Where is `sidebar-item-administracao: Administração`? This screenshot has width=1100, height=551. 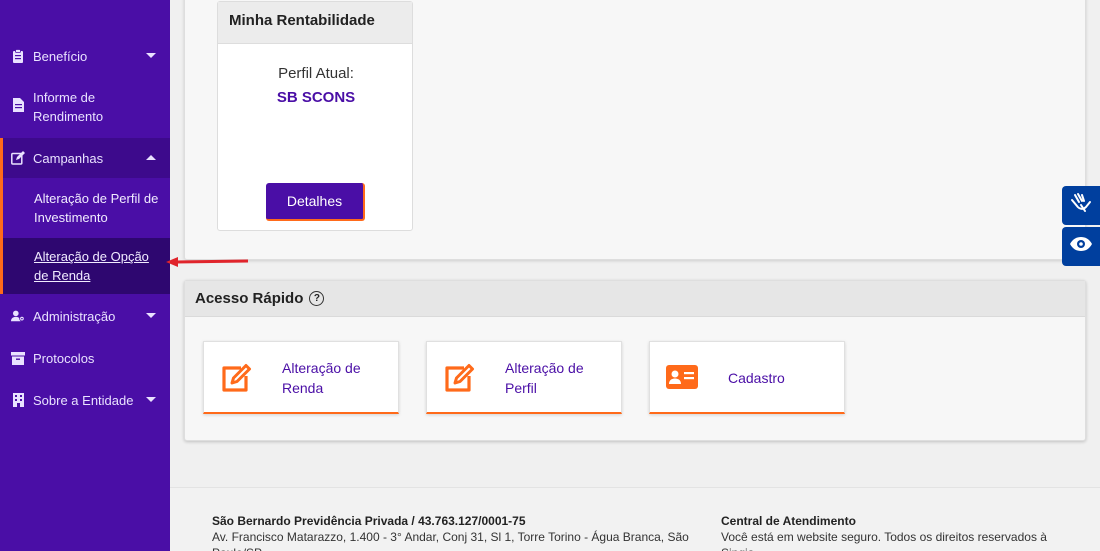 sidebar-item-administracao: Administração is located at coordinates (85, 316).